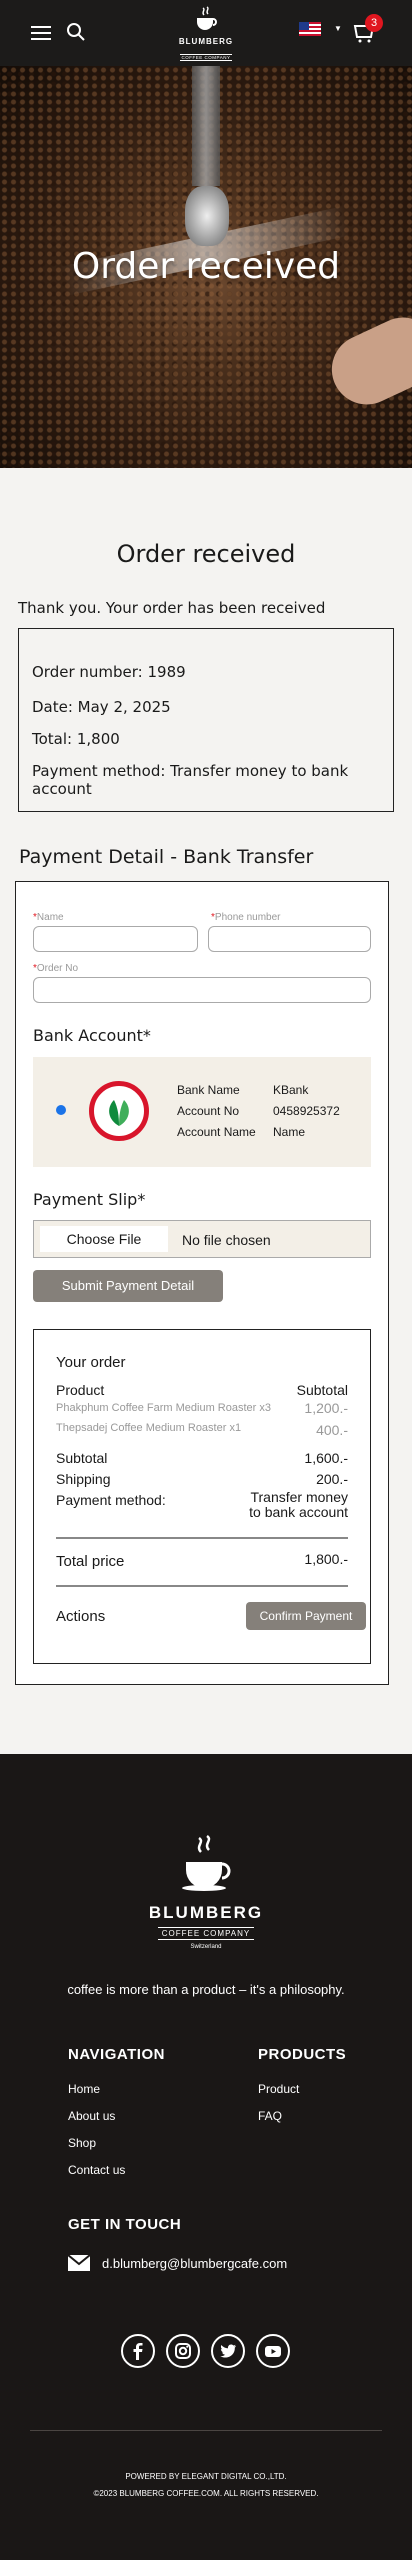 This screenshot has width=412, height=2560. Describe the element at coordinates (79, 2263) in the screenshot. I see `mail-icon` at that location.